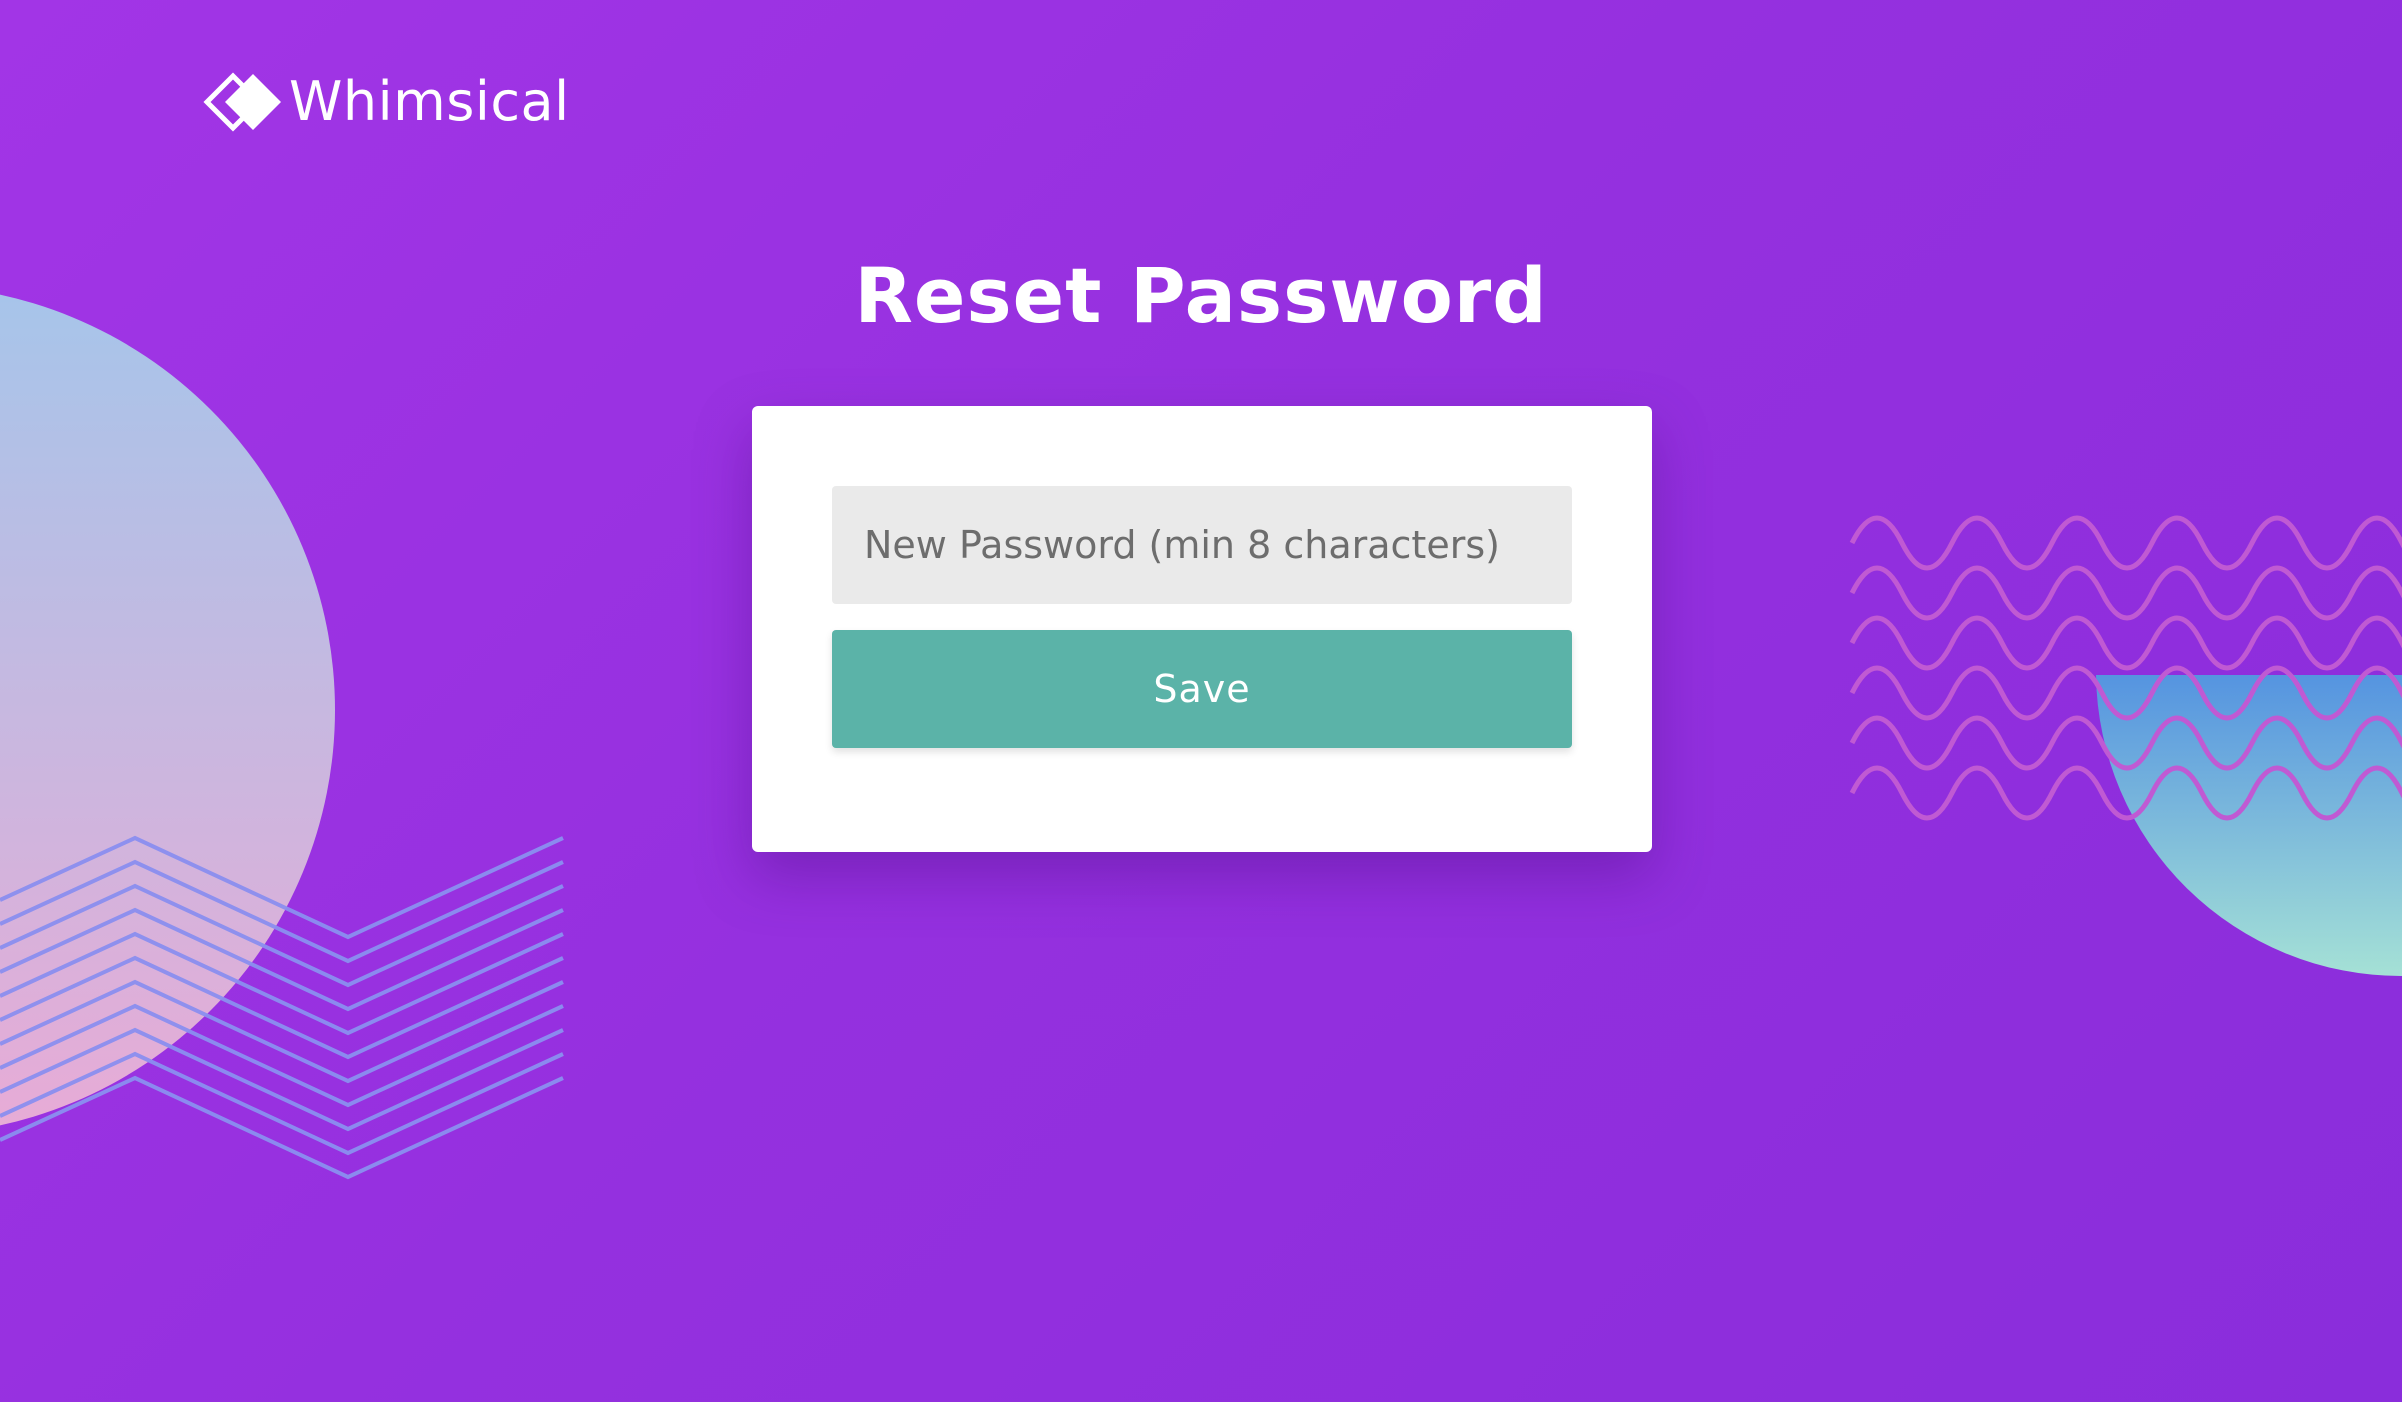 The height and width of the screenshot is (1402, 2402). Describe the element at coordinates (1201, 295) in the screenshot. I see `page-title: Reset Password` at that location.